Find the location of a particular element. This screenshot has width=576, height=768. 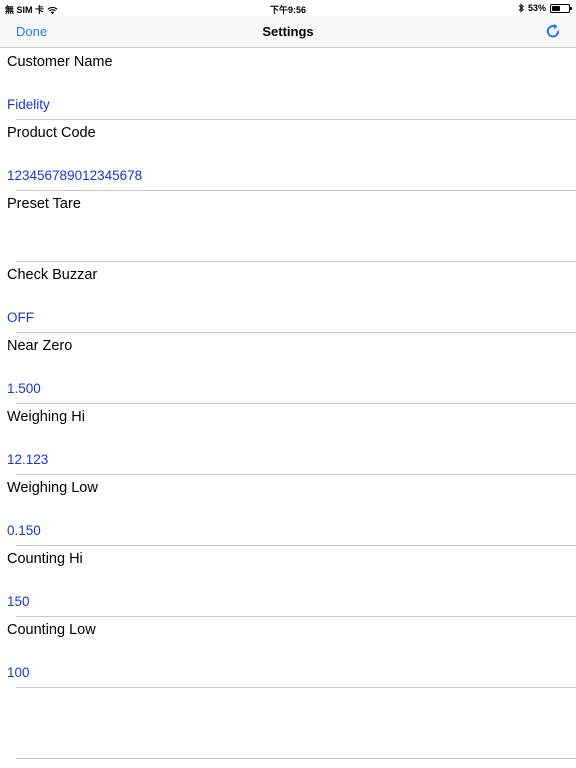

battery-percent: 53% is located at coordinates (536, 8).